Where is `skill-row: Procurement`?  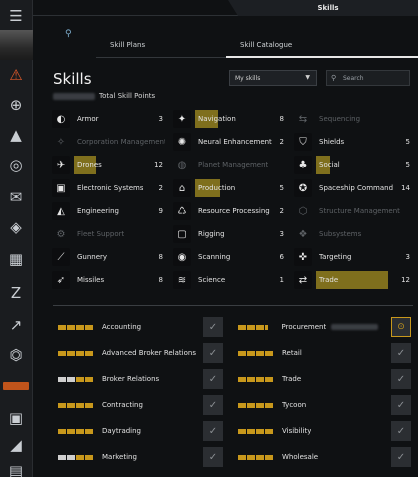
skill-row: Procurement is located at coordinates (308, 327).